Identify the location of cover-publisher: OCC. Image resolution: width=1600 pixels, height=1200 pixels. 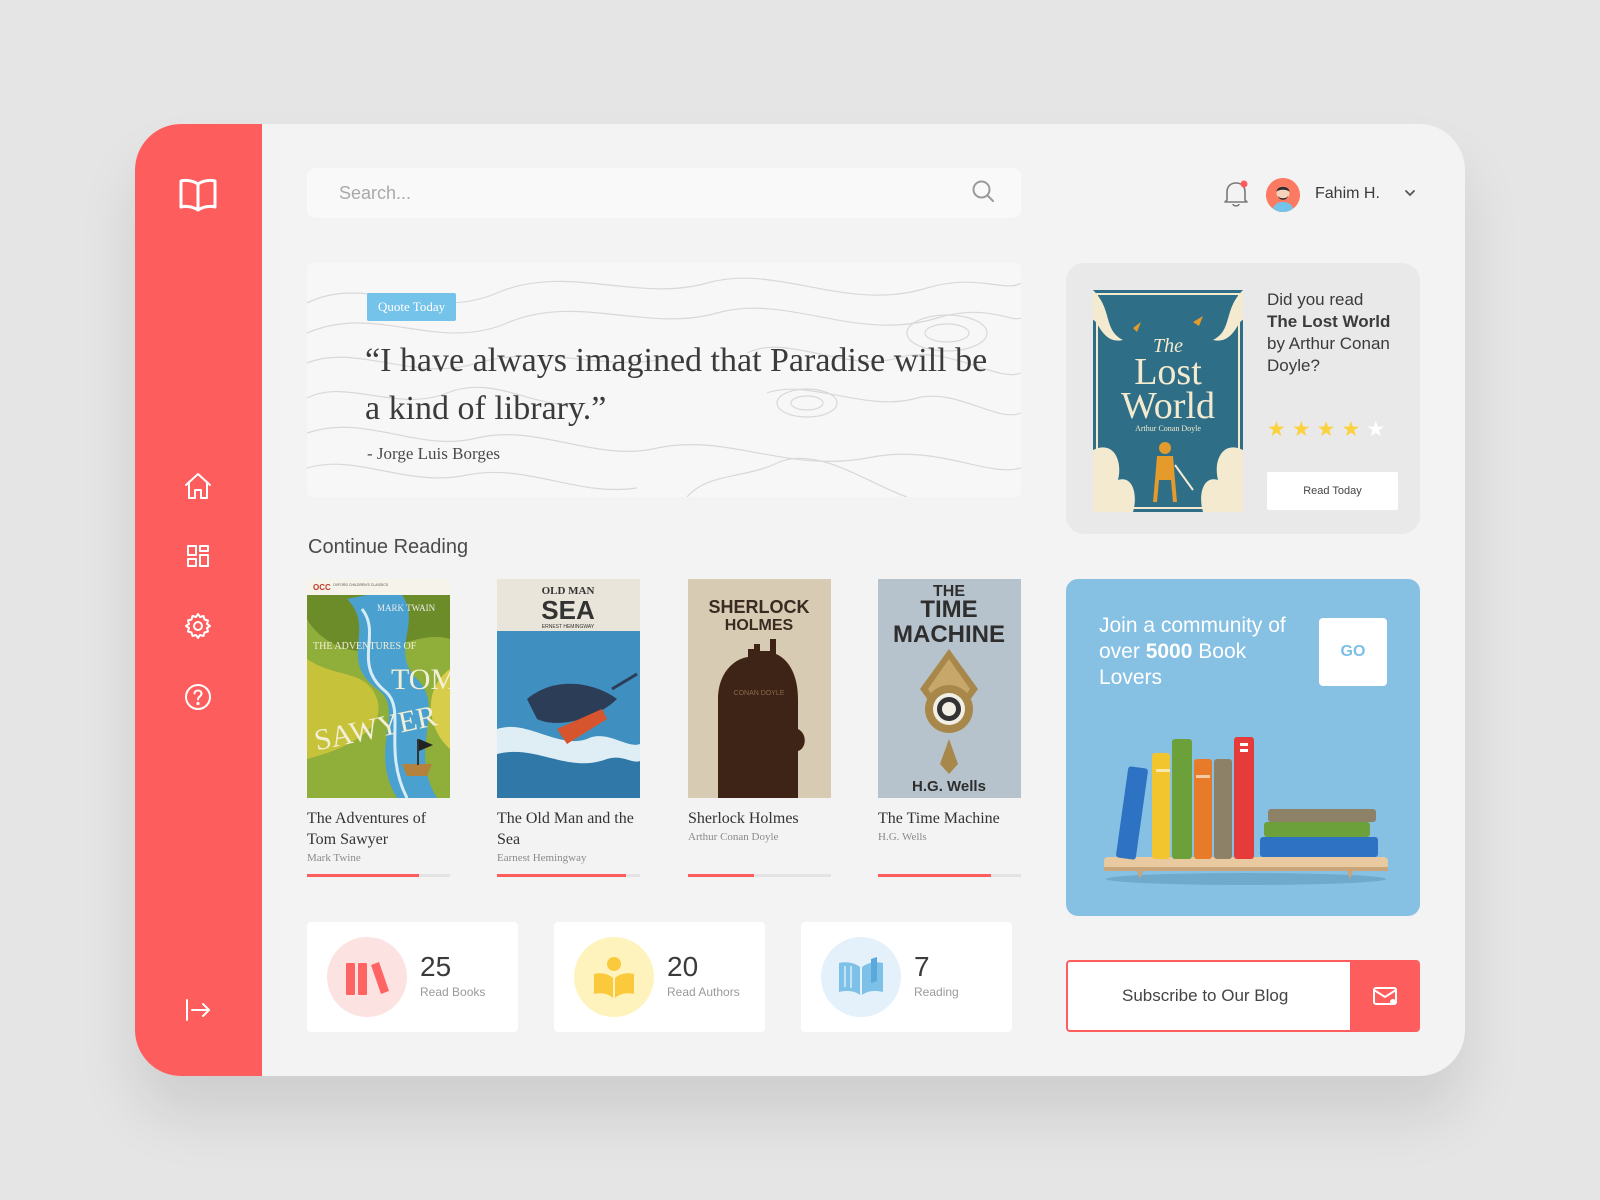
(322, 587).